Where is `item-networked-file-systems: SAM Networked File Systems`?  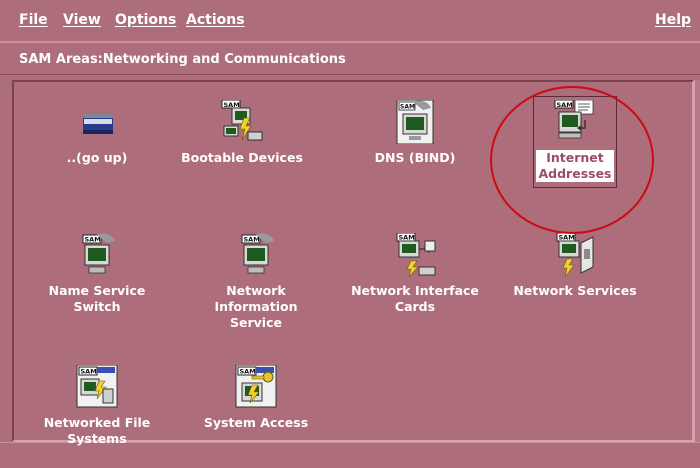
item-networked-file-systems: SAM Networked File Systems is located at coordinates (97, 406).